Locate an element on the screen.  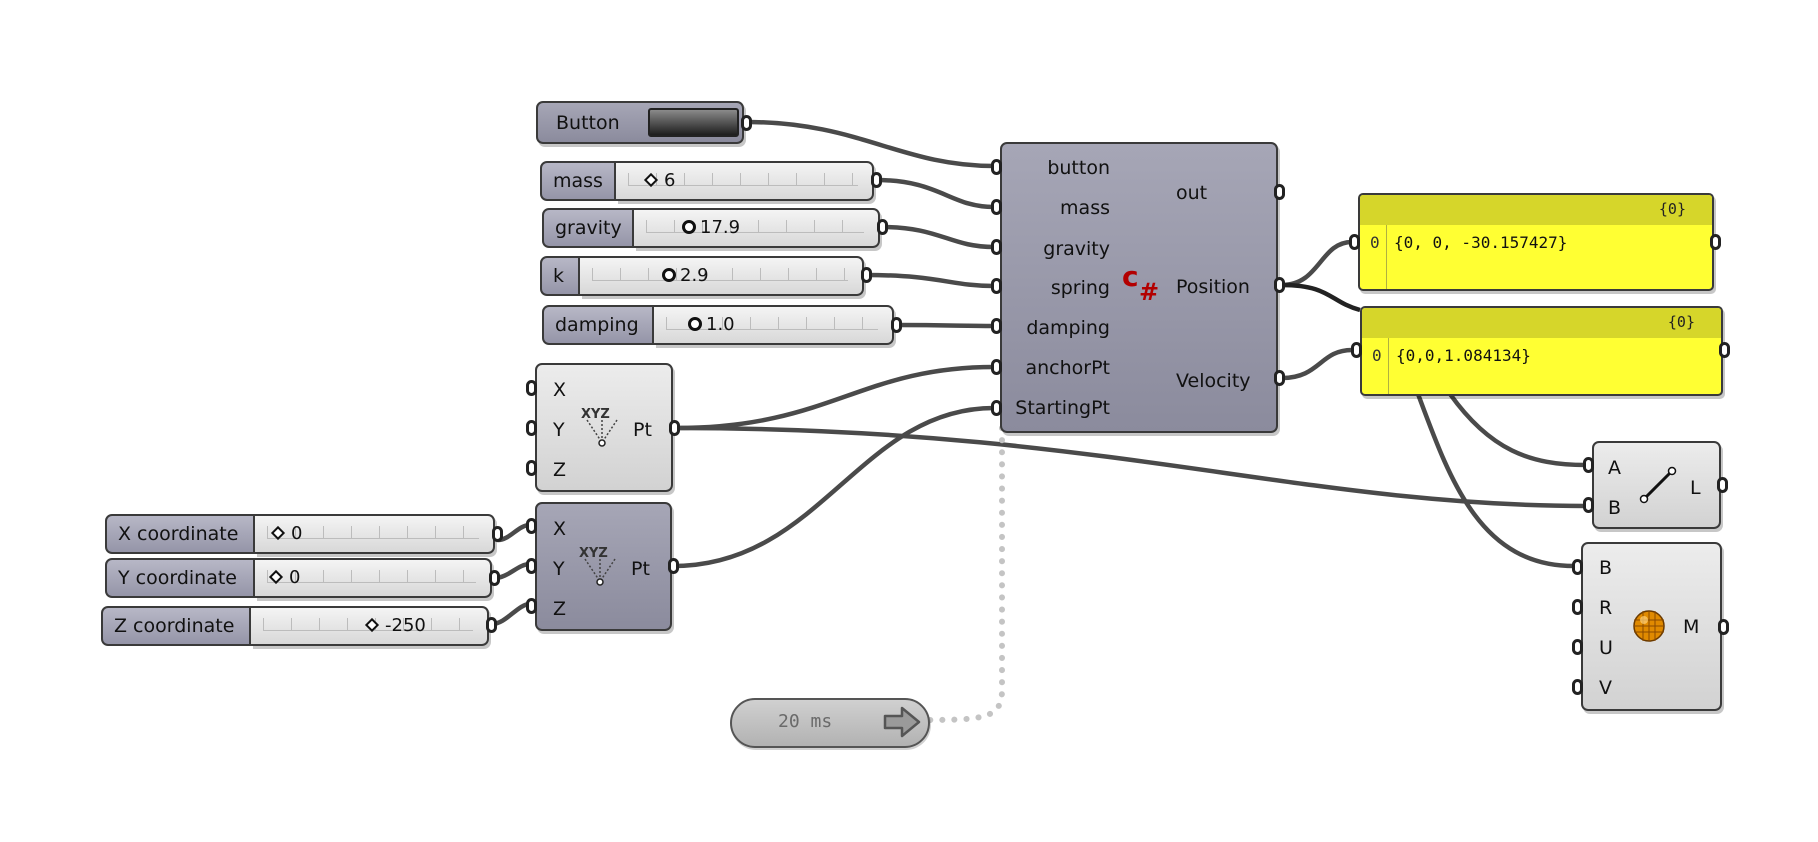
slider-k-tag: k is located at coordinates (560, 276).